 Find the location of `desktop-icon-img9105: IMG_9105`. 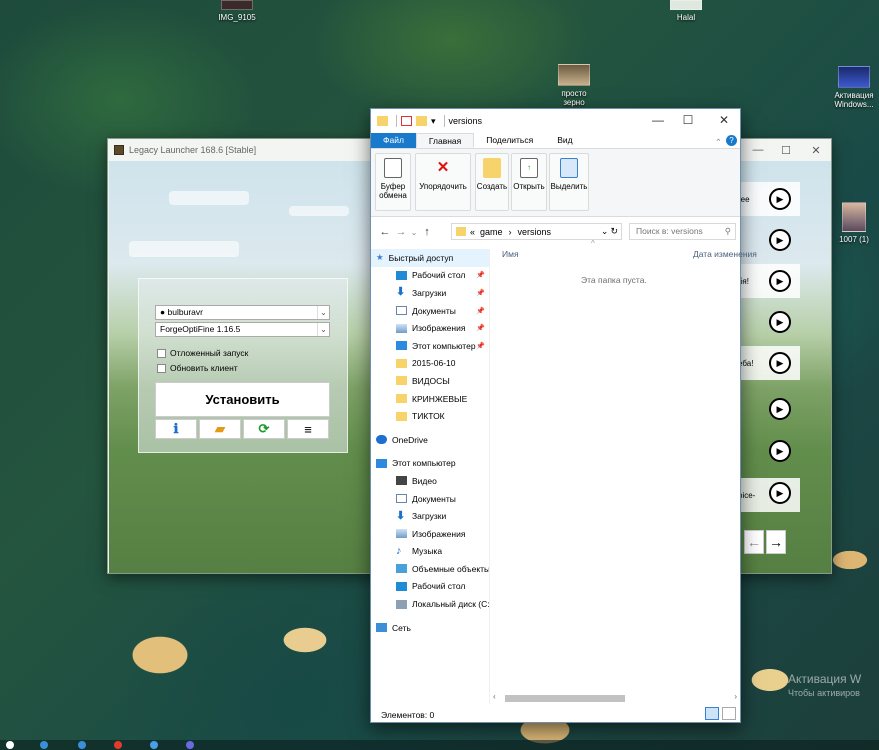

desktop-icon-img9105: IMG_9105 is located at coordinates (237, 11).